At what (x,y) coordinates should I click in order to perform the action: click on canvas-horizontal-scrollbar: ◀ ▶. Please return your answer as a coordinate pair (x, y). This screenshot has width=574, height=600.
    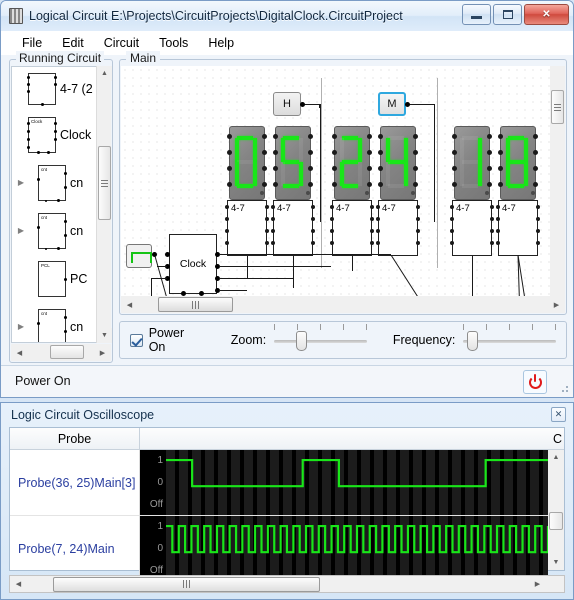
    Looking at the image, I should click on (343, 304).